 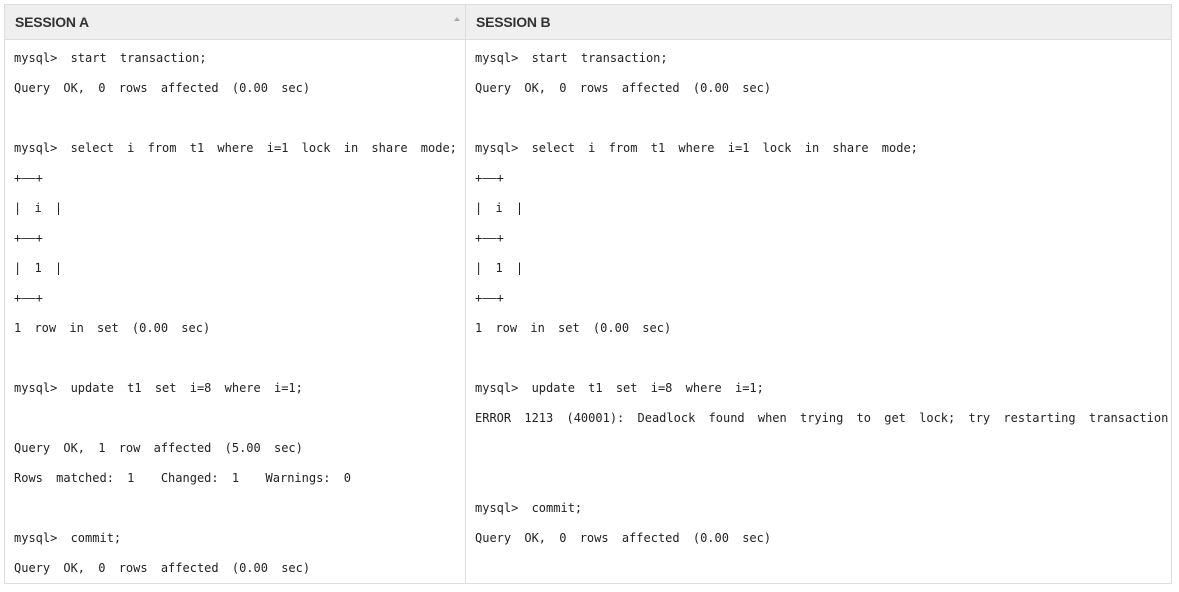 What do you see at coordinates (457, 19) in the screenshot?
I see `sort-asc-icon` at bounding box center [457, 19].